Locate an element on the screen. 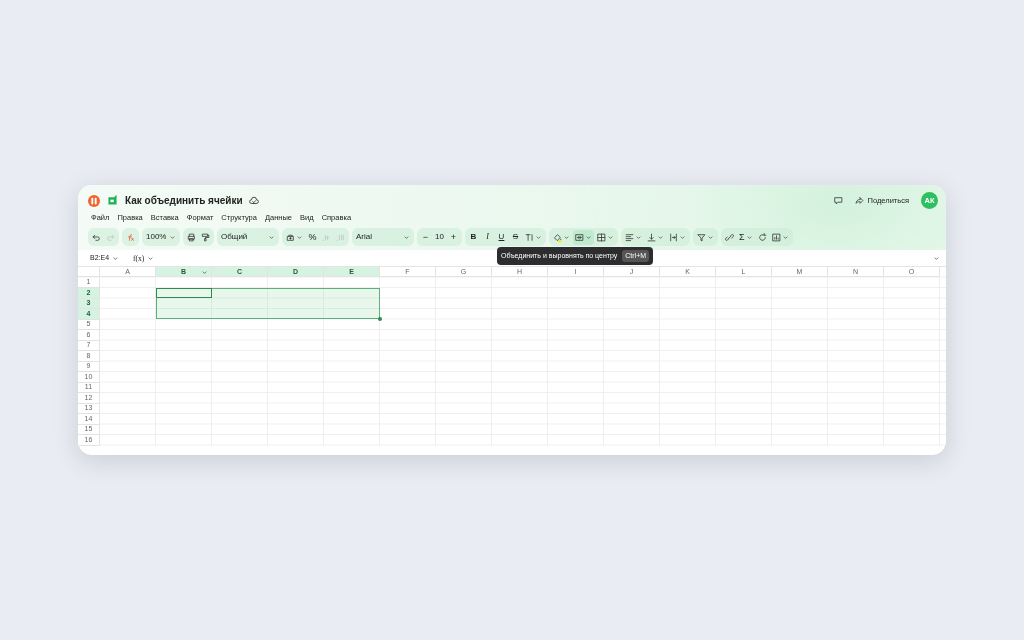 The image size is (1024, 640). align-left-icon is located at coordinates (629, 237).